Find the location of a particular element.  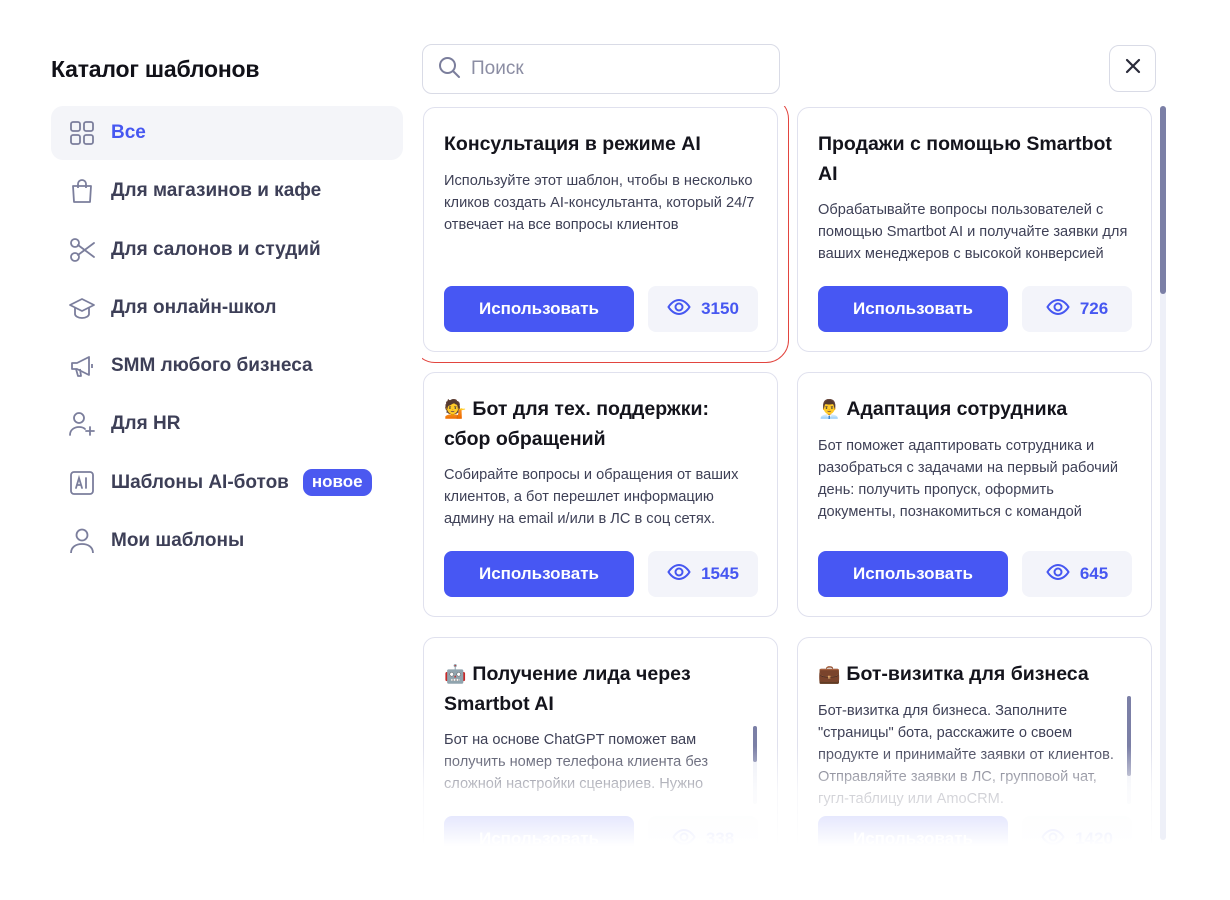

sidebar-item-salons: Для салонов и студий is located at coordinates (227, 250).